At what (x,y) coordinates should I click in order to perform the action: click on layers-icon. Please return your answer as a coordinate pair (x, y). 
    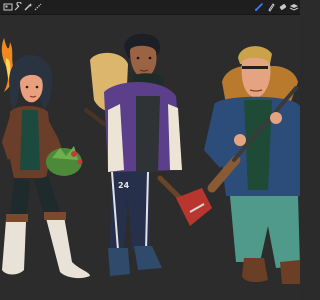
    Looking at the image, I should click on (294, 7).